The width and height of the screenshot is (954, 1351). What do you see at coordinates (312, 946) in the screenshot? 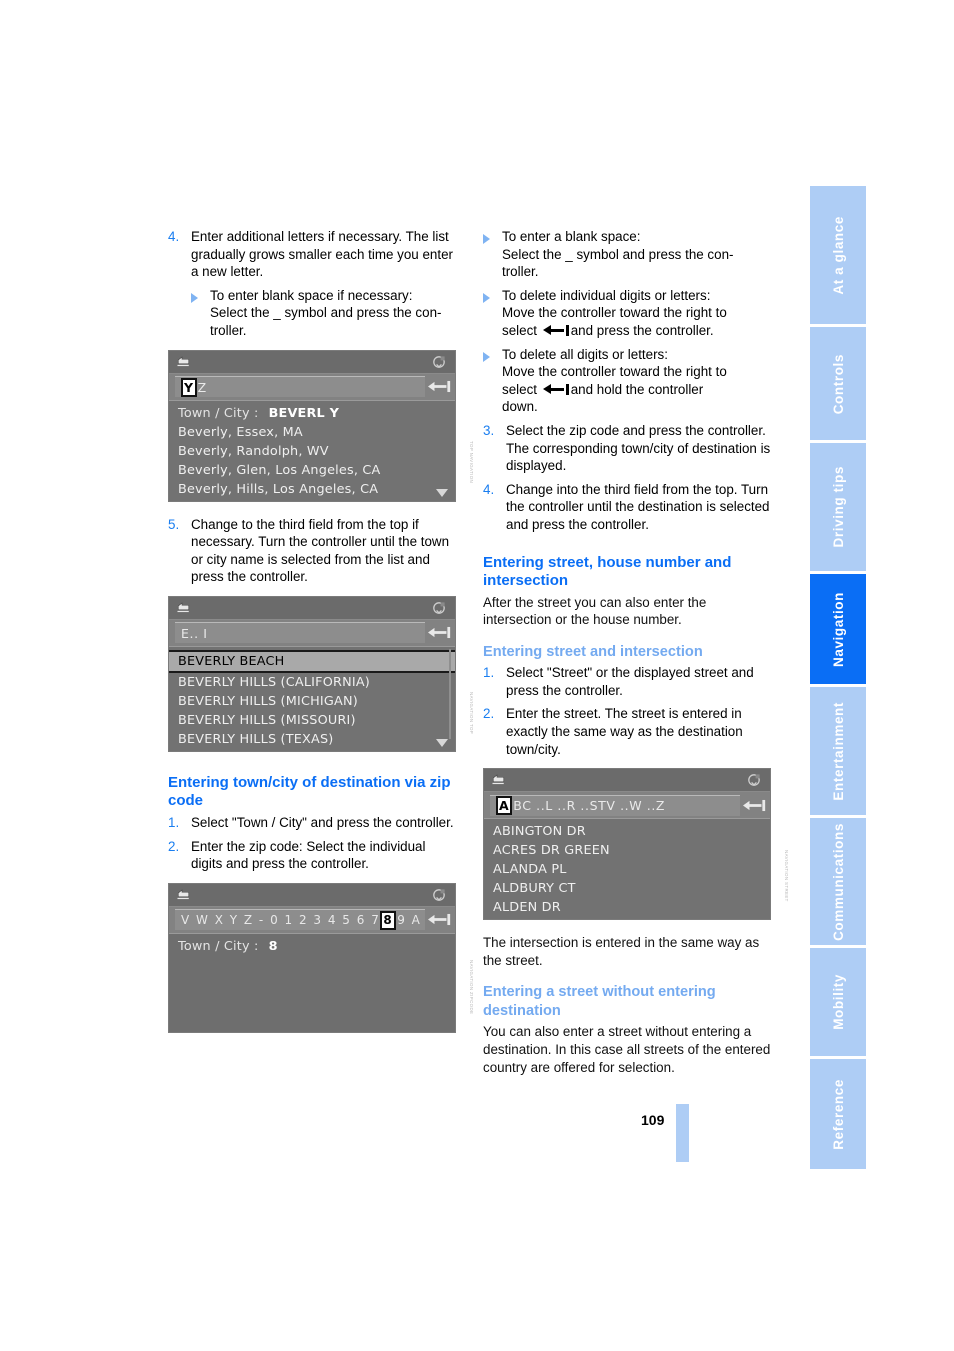
I see `list-item: Town / City : 8` at bounding box center [312, 946].